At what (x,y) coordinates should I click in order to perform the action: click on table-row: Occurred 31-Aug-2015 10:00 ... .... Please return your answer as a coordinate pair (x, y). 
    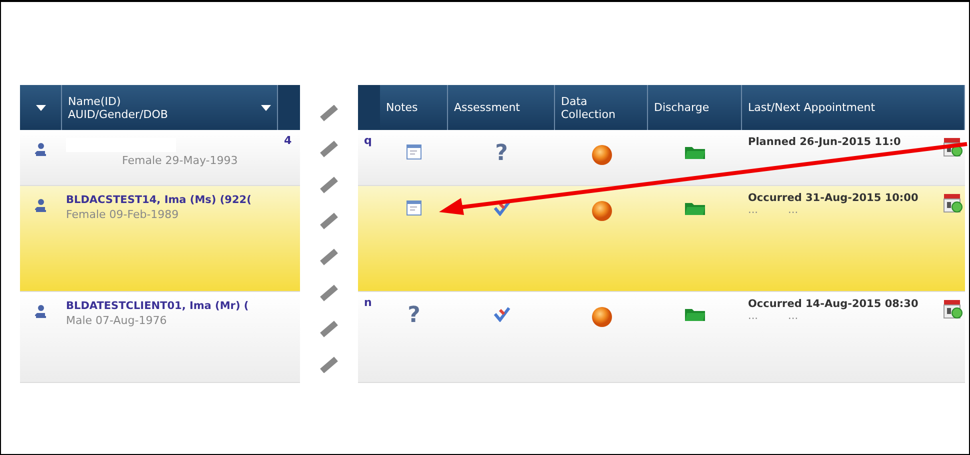
    Looking at the image, I should click on (661, 239).